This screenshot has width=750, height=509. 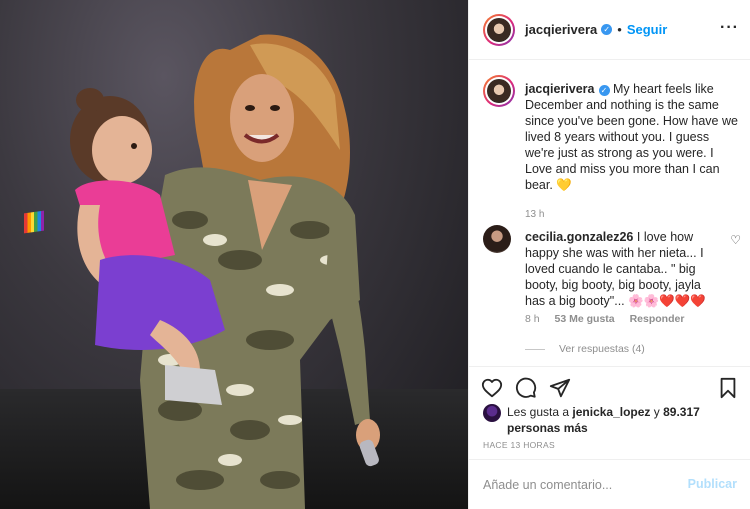 What do you see at coordinates (535, 214) in the screenshot?
I see `caption-timestamp: 13 h` at bounding box center [535, 214].